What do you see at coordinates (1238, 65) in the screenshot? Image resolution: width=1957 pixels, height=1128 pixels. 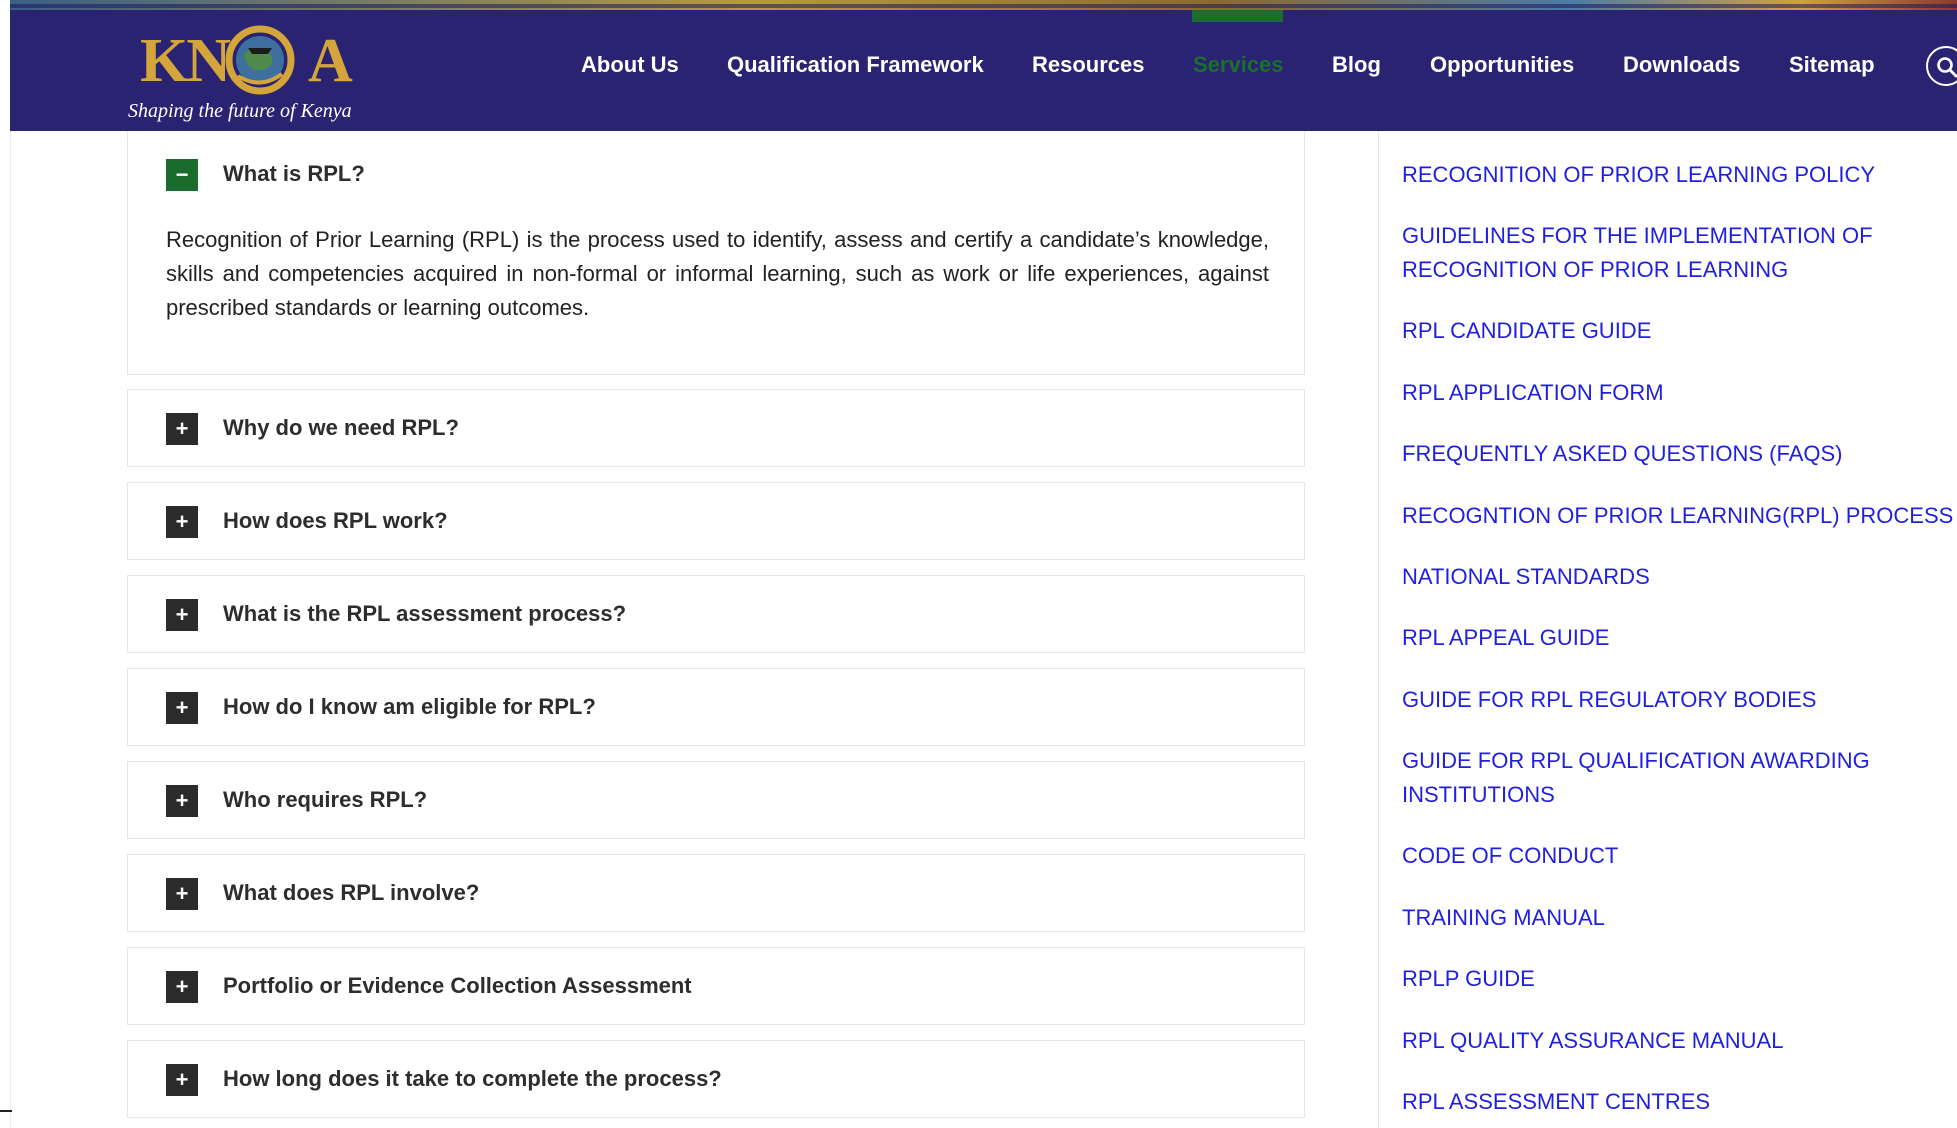 I see `nav-services: Services` at bounding box center [1238, 65].